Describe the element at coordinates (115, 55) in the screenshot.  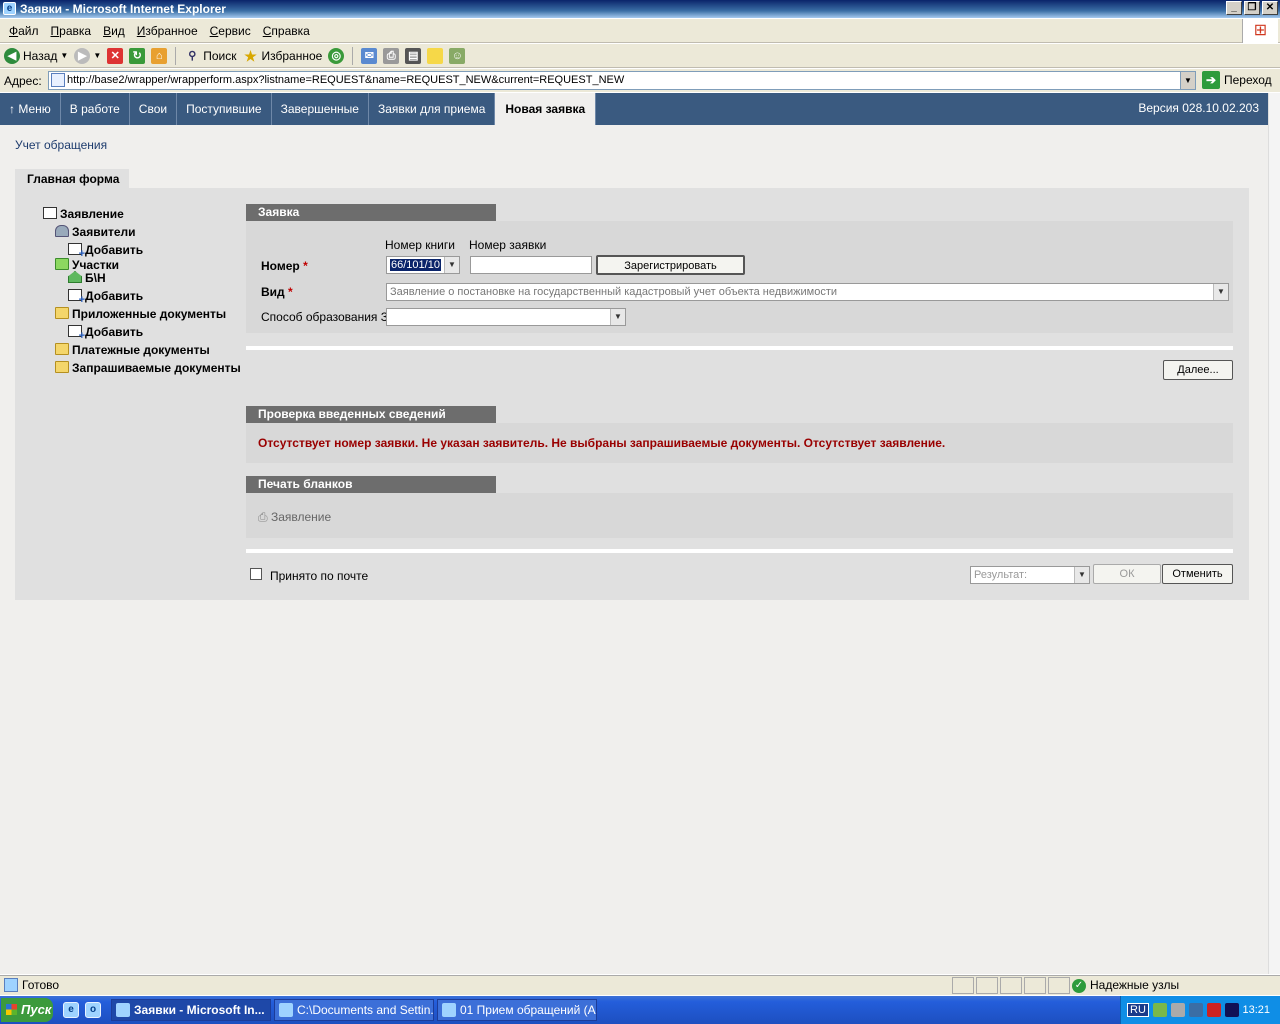
I see `stop-icon: ✕` at that location.